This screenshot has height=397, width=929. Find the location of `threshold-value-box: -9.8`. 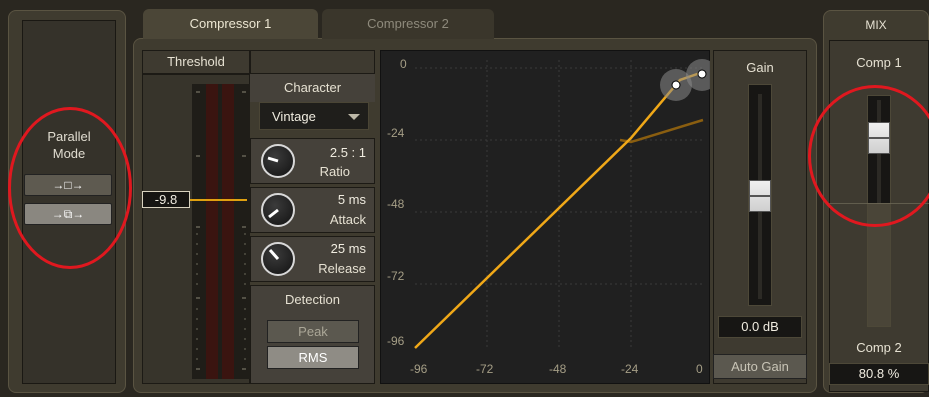

threshold-value-box: -9.8 is located at coordinates (166, 199).